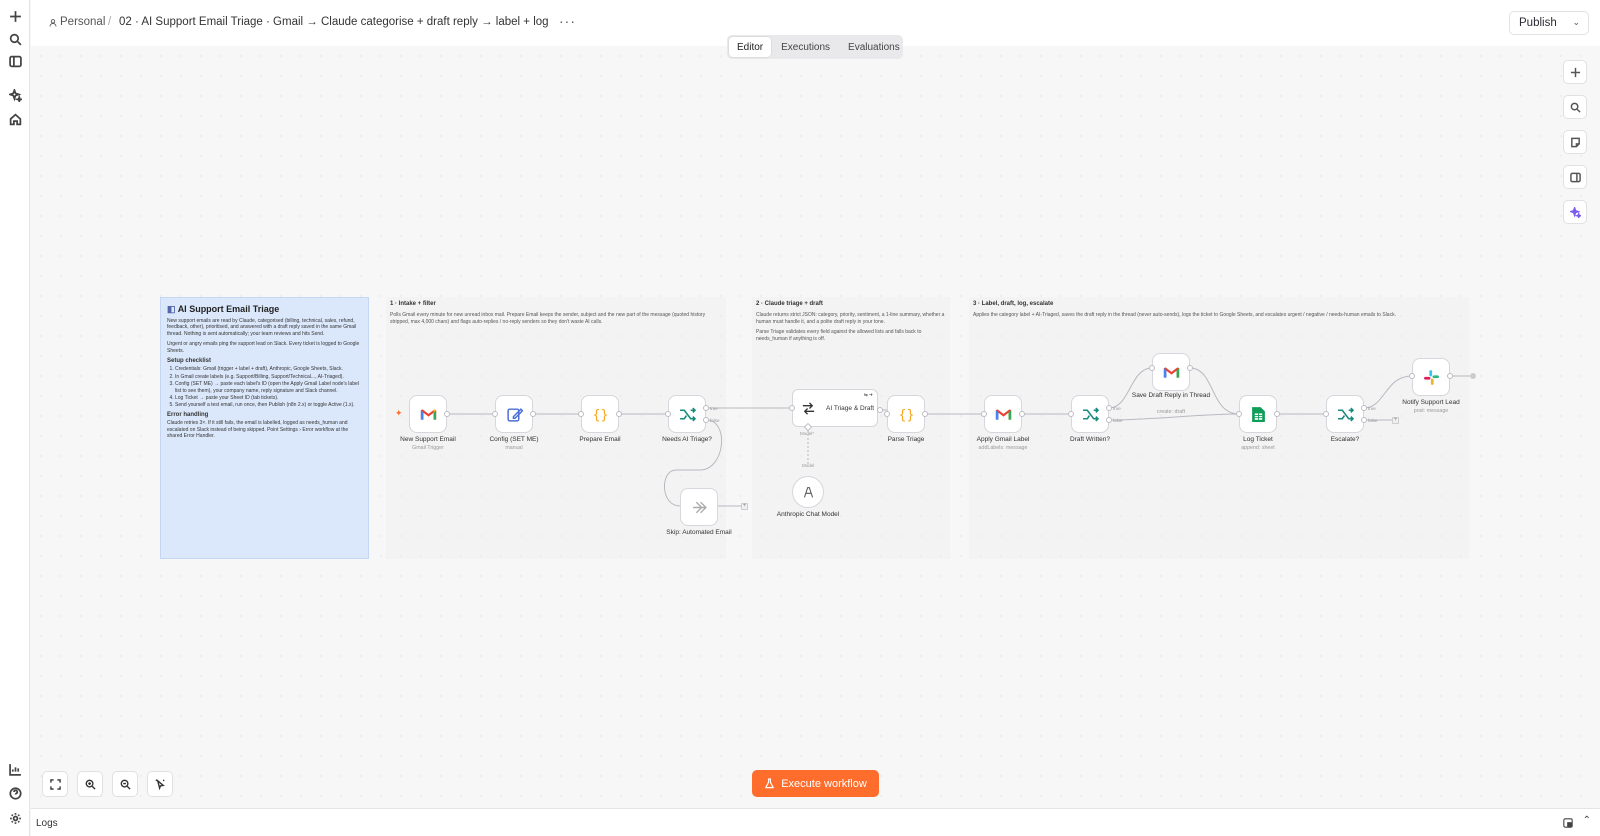 This screenshot has width=1600, height=836. Describe the element at coordinates (1576, 22) in the screenshot. I see `chevron-down-icon: ⌄` at that location.